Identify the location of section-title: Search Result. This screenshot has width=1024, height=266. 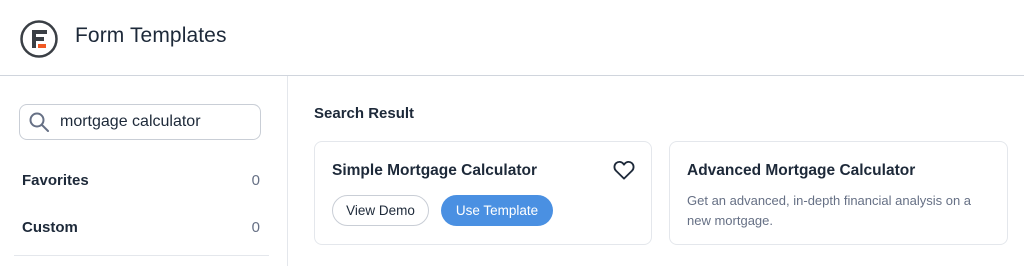
(364, 113).